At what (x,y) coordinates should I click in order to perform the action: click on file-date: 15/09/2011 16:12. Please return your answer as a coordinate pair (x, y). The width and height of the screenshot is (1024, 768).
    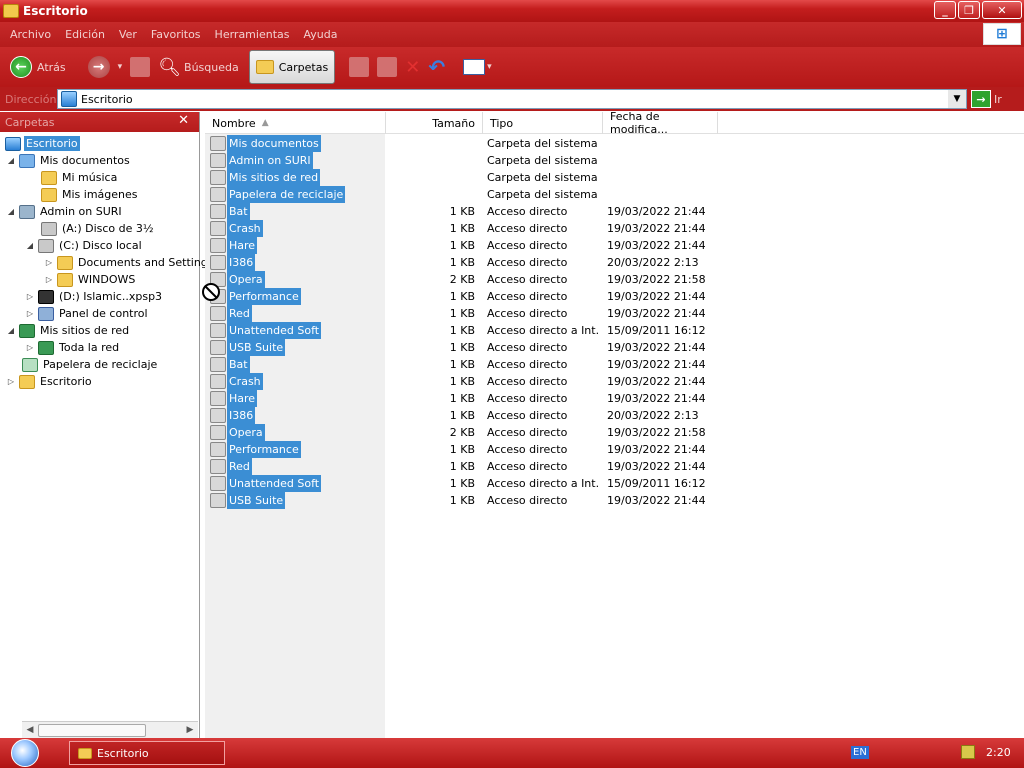
    Looking at the image, I should click on (656, 330).